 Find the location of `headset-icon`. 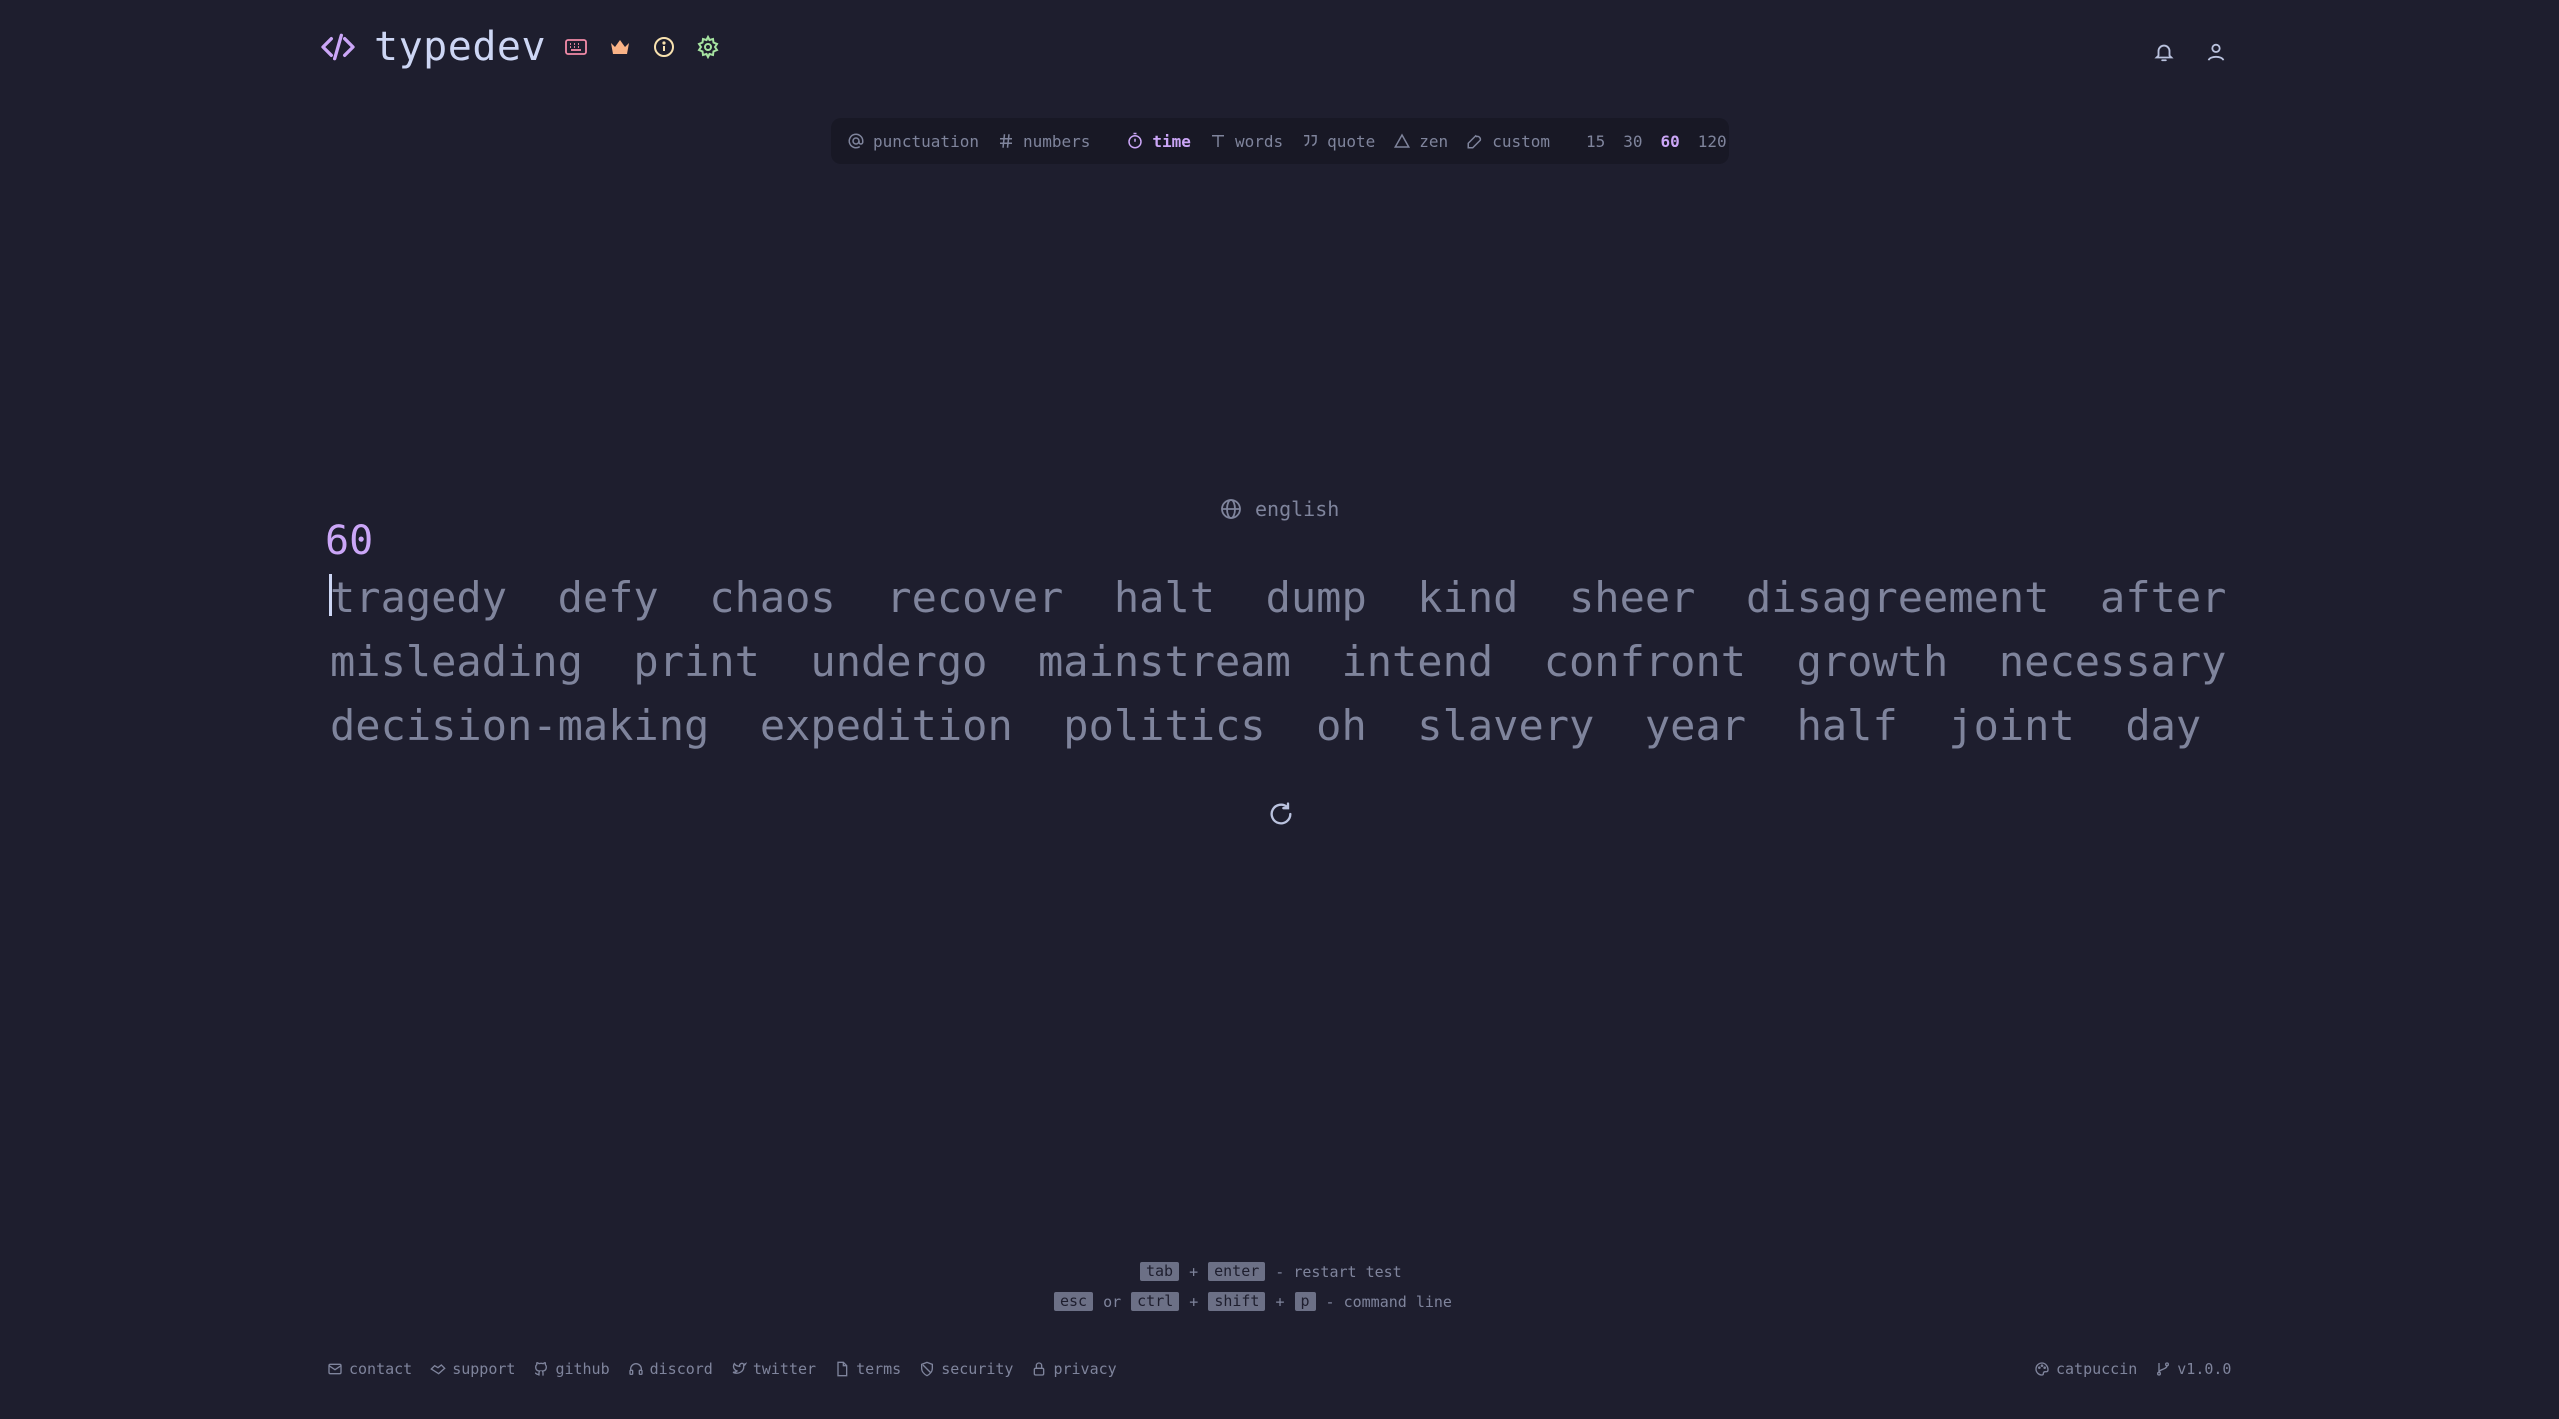

headset-icon is located at coordinates (635, 1369).